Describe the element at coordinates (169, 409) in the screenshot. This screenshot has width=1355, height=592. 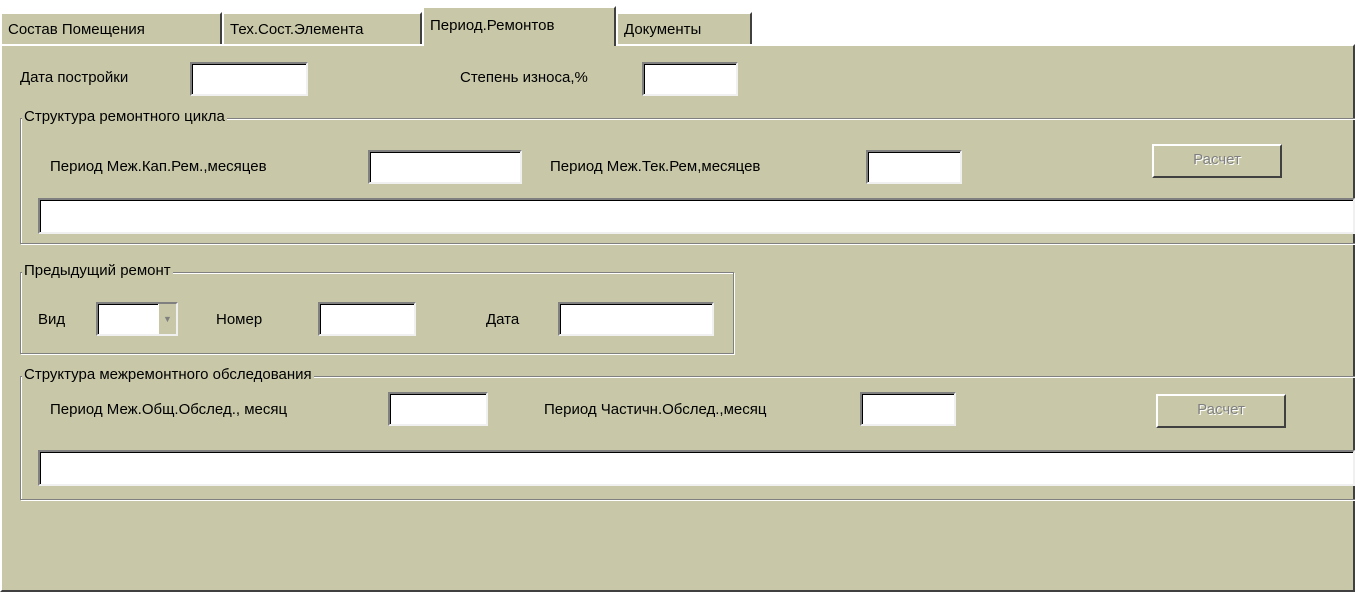
I see `general-inspection-period-label: Период Меж.Общ.Обслед., месяц` at that location.